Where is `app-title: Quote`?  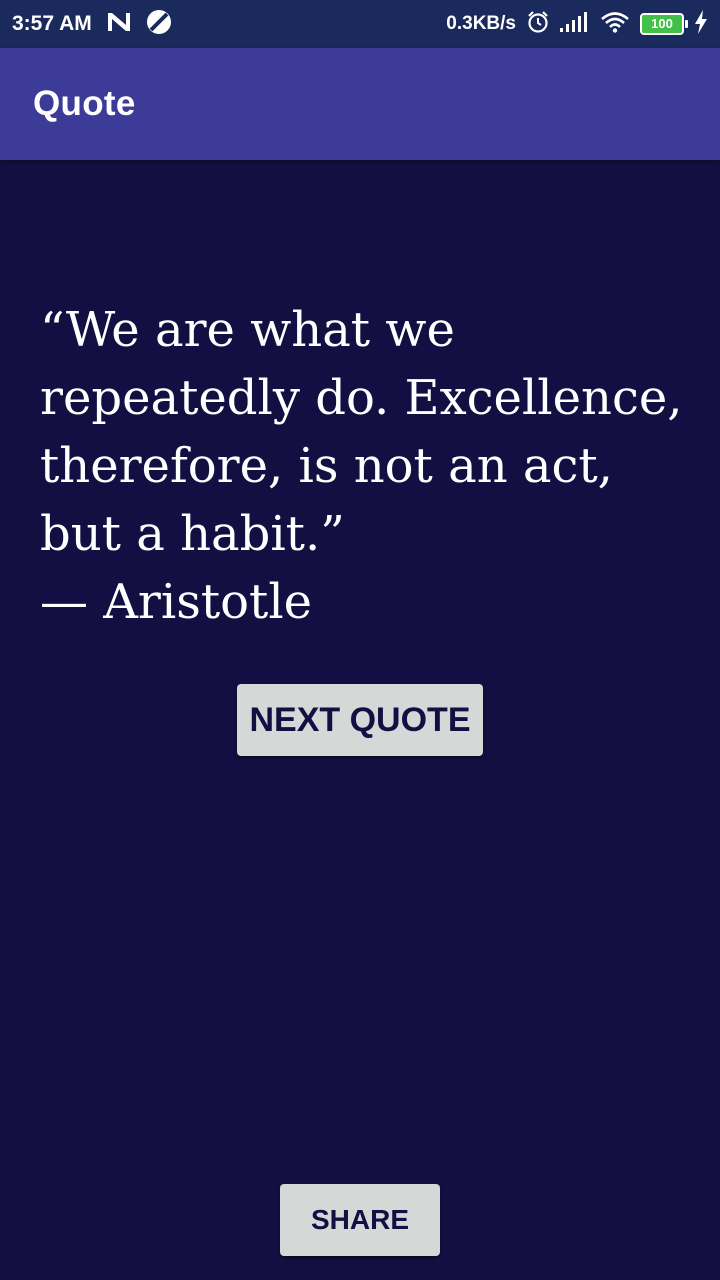 app-title: Quote is located at coordinates (84, 103).